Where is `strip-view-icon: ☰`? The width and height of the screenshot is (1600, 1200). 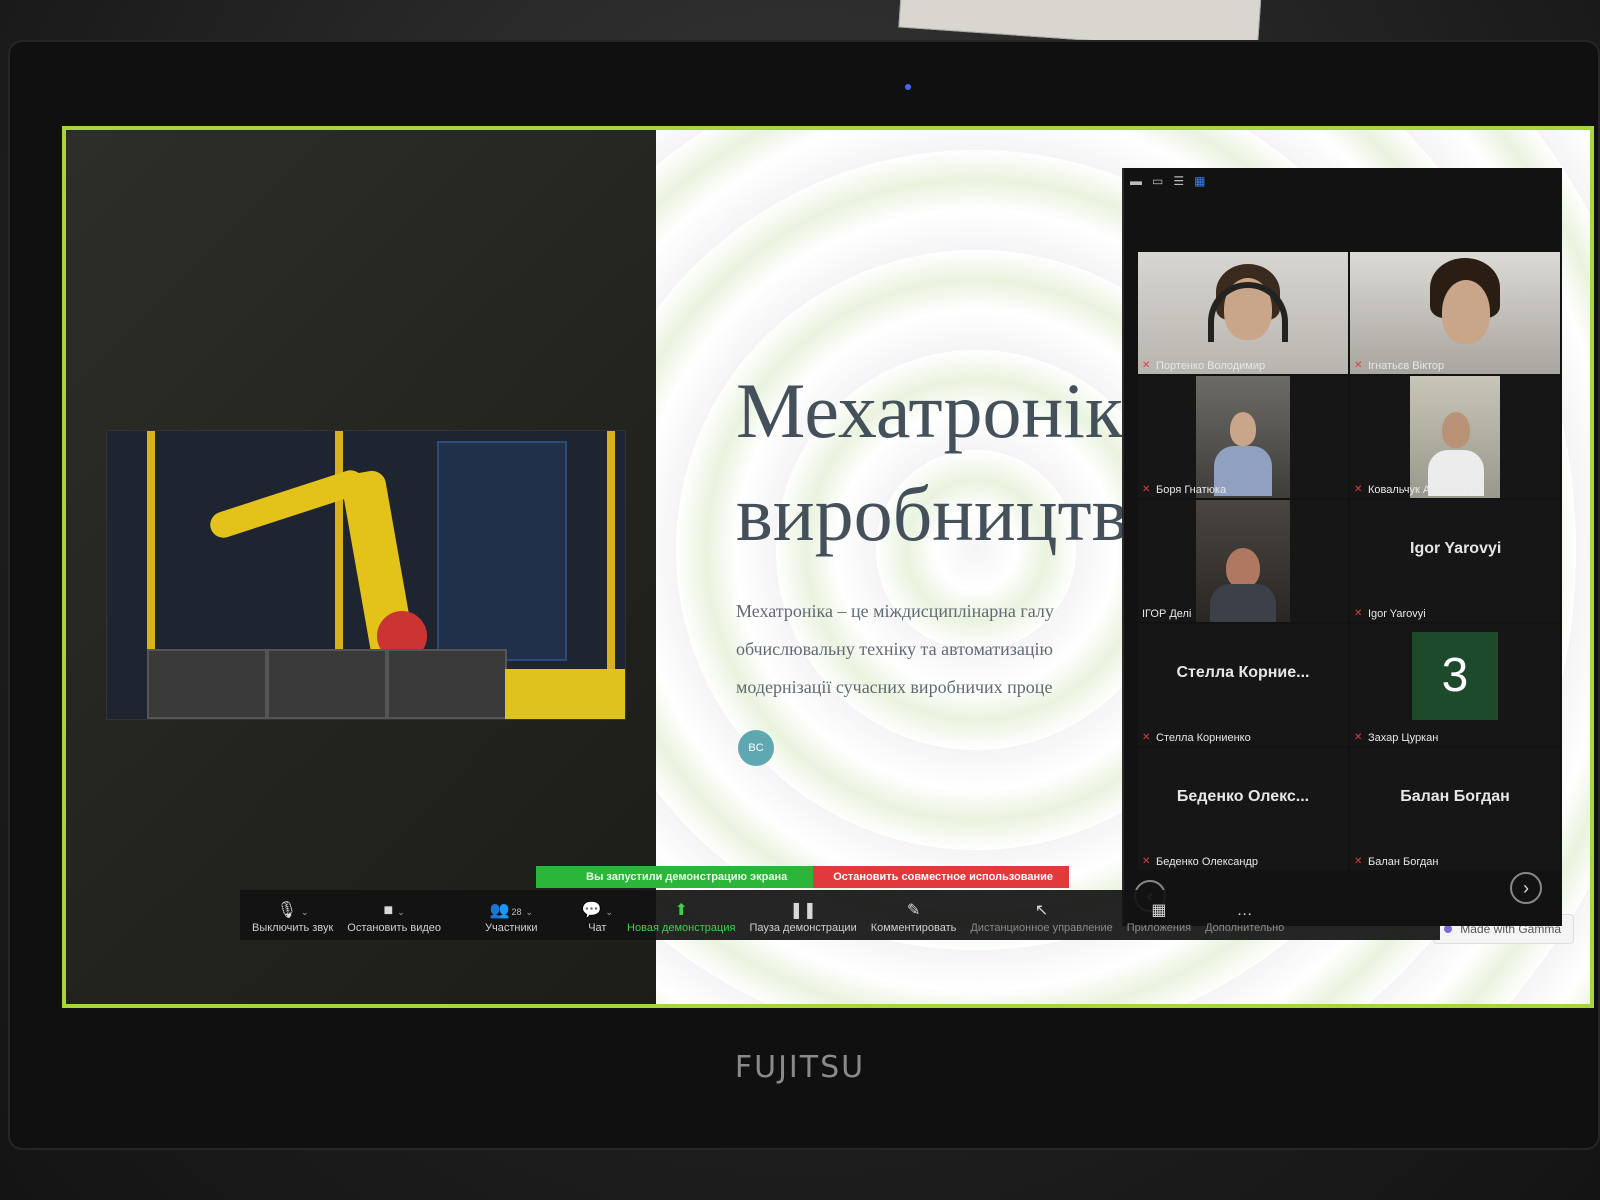 strip-view-icon: ☰ is located at coordinates (1178, 183).